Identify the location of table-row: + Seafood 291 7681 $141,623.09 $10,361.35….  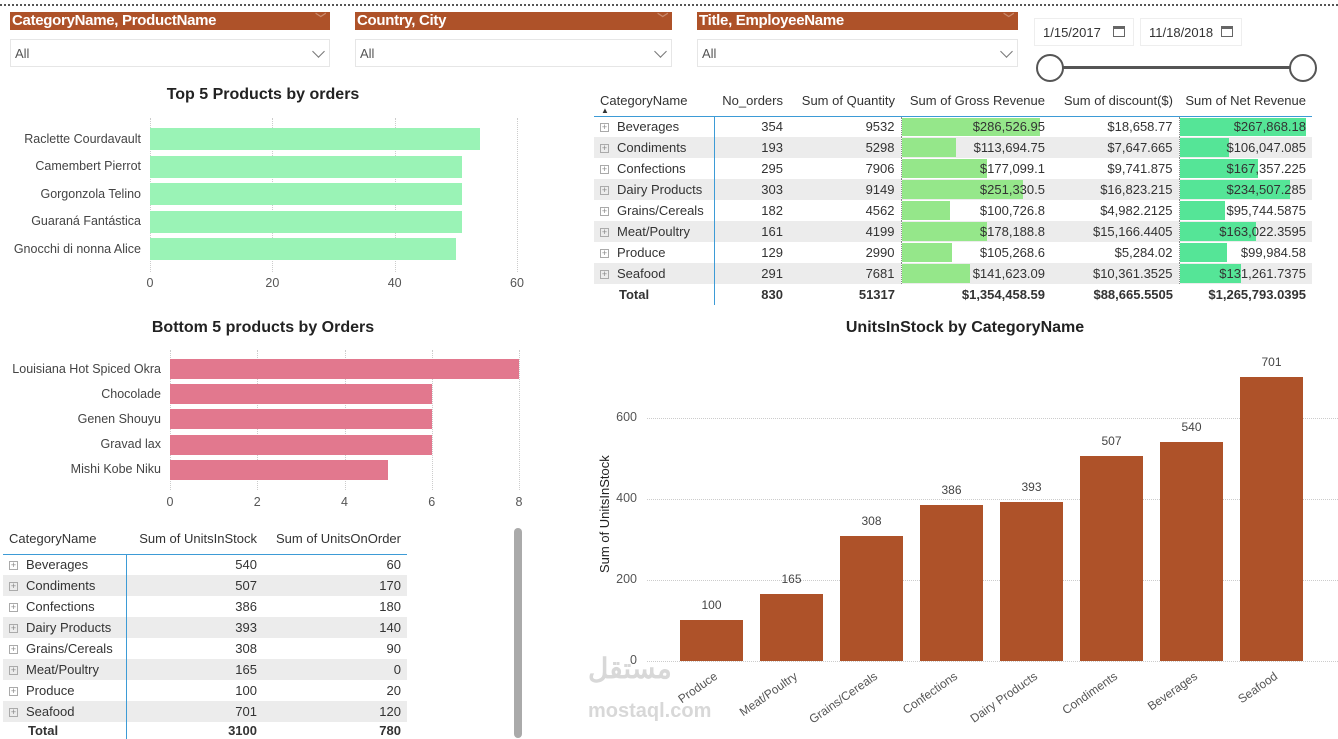
(953, 273).